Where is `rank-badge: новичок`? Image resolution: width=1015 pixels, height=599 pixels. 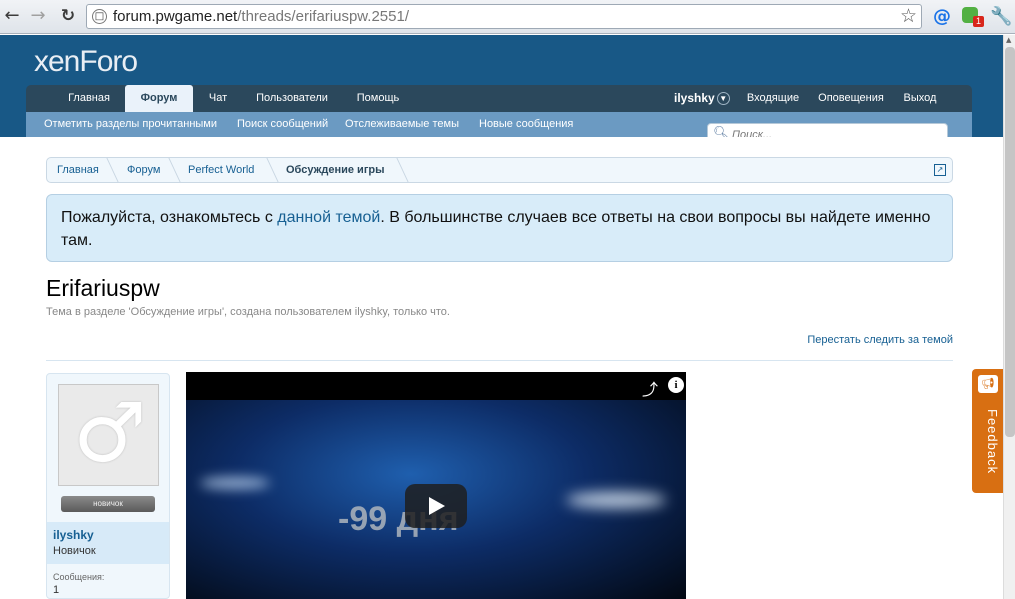
rank-badge: новичок is located at coordinates (108, 504).